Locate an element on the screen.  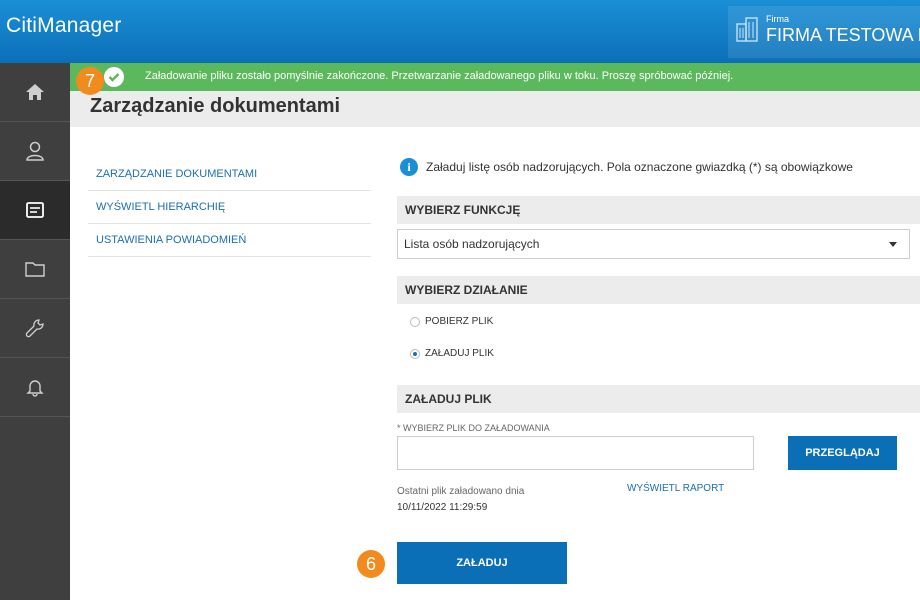
radio-download-file: POBIERZ PLIK is located at coordinates (451, 321).